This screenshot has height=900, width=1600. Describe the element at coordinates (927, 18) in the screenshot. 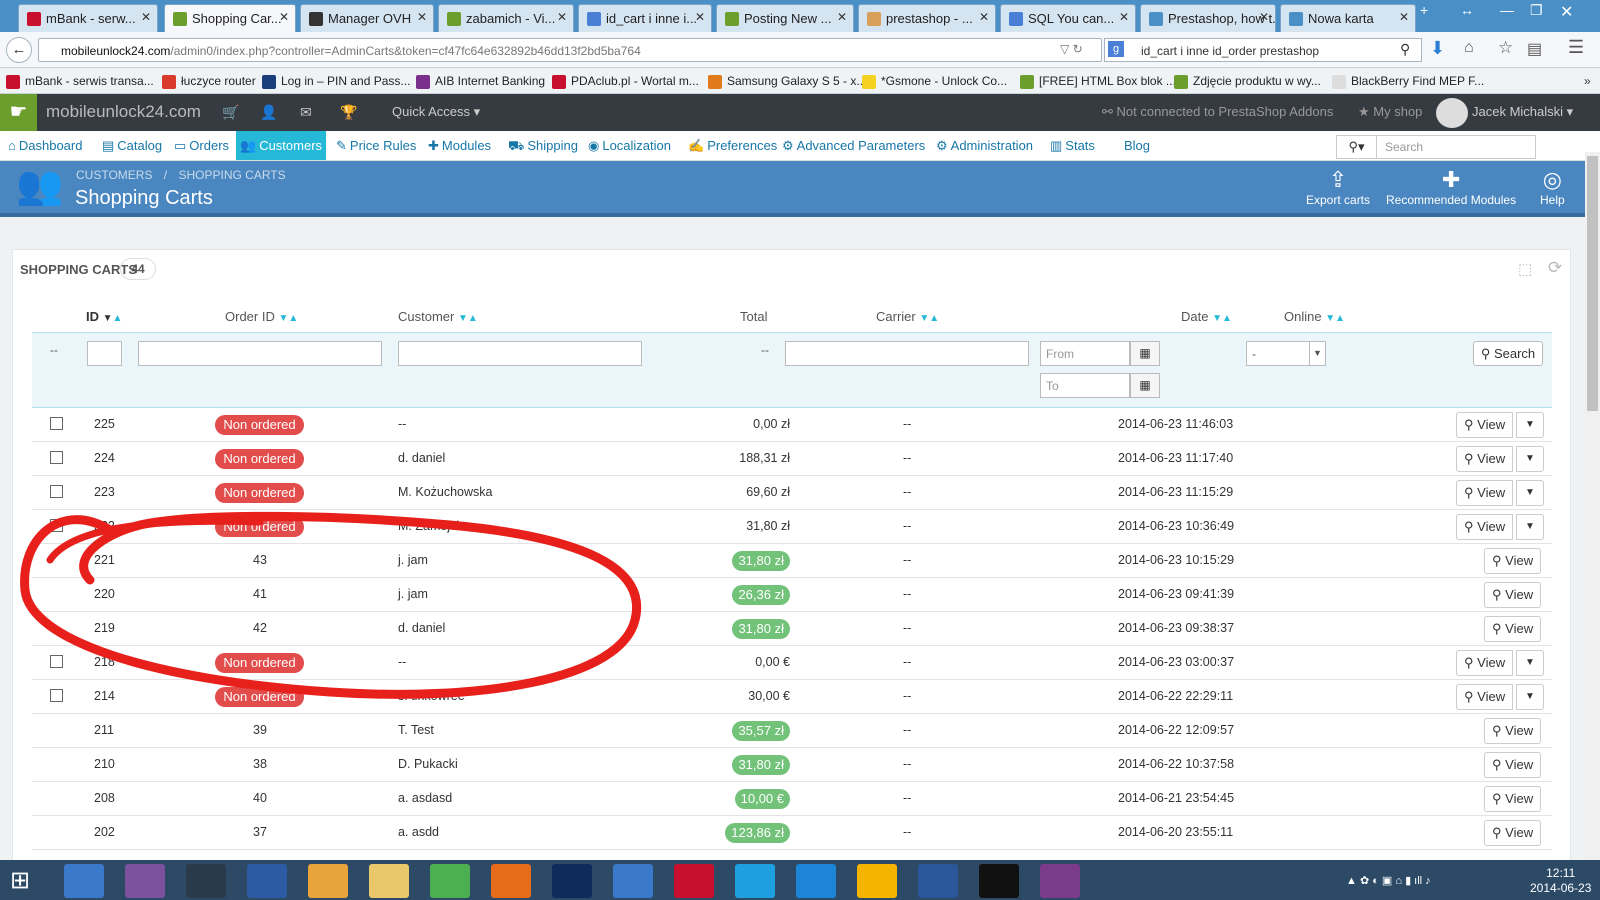

I see `browser-tab: prestashop - ... ✕` at that location.